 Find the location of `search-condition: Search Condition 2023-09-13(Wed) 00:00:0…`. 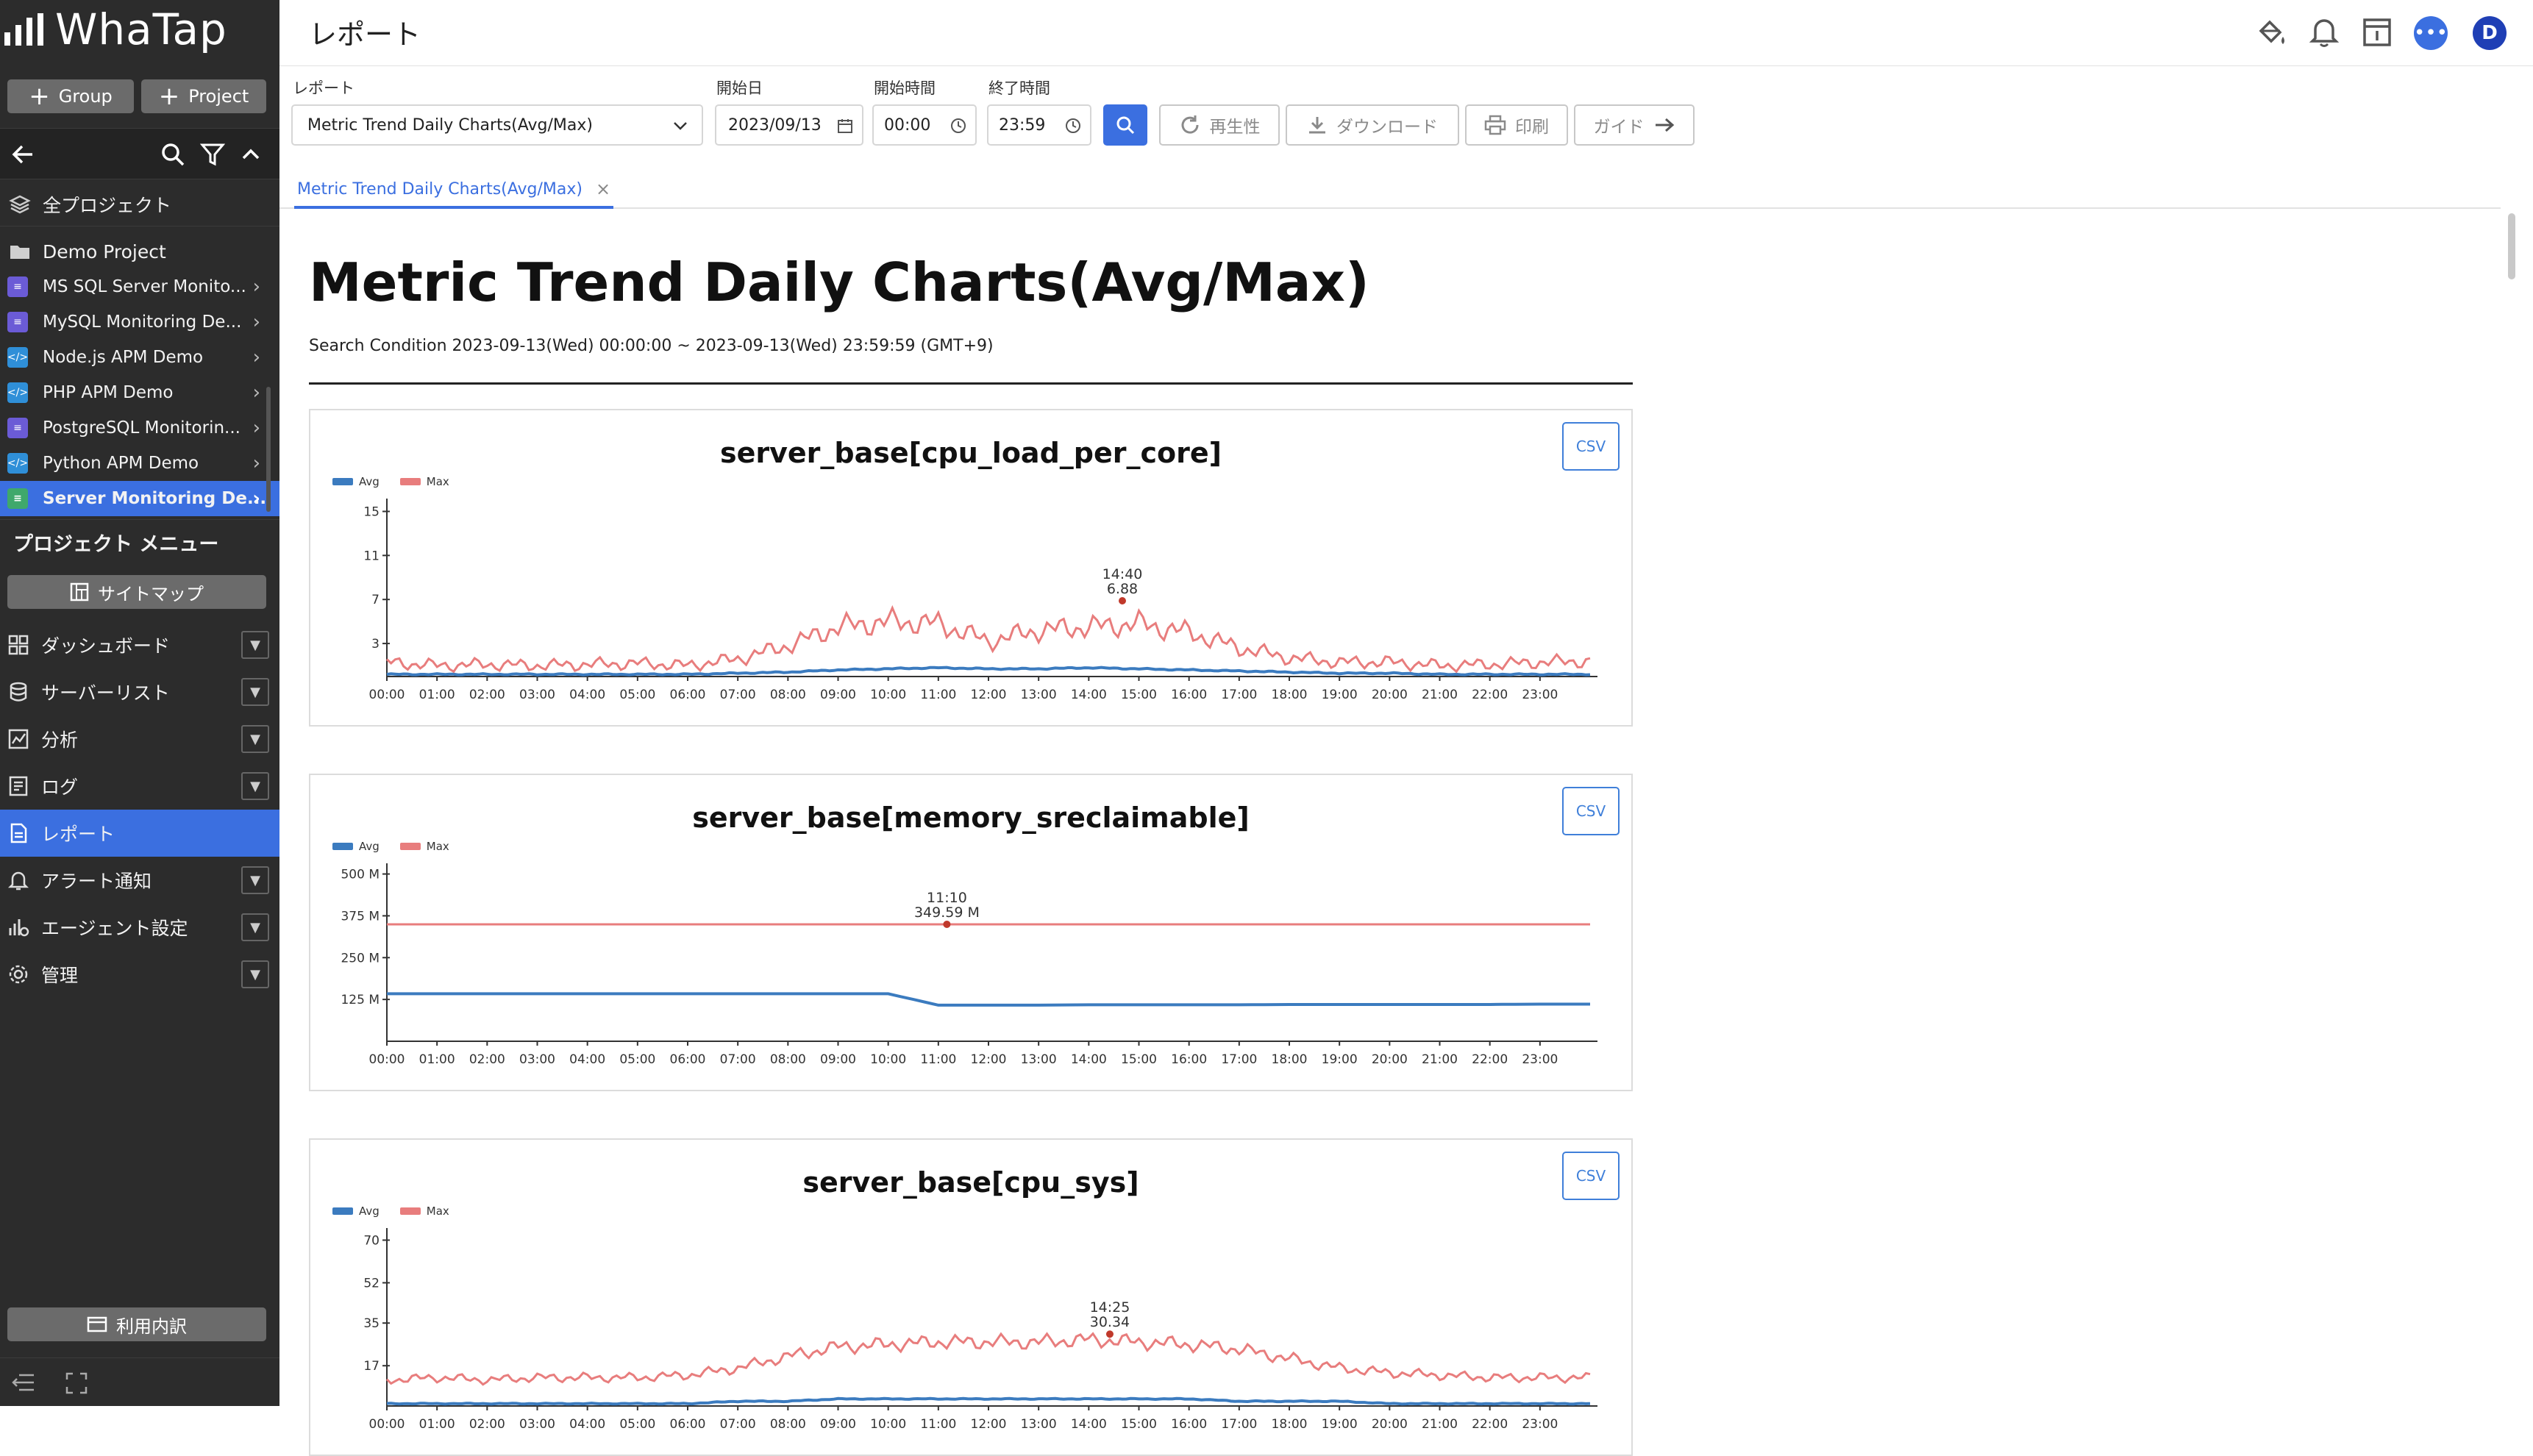

search-condition: Search Condition 2023-09-13(Wed) 00:00:0… is located at coordinates (651, 346).